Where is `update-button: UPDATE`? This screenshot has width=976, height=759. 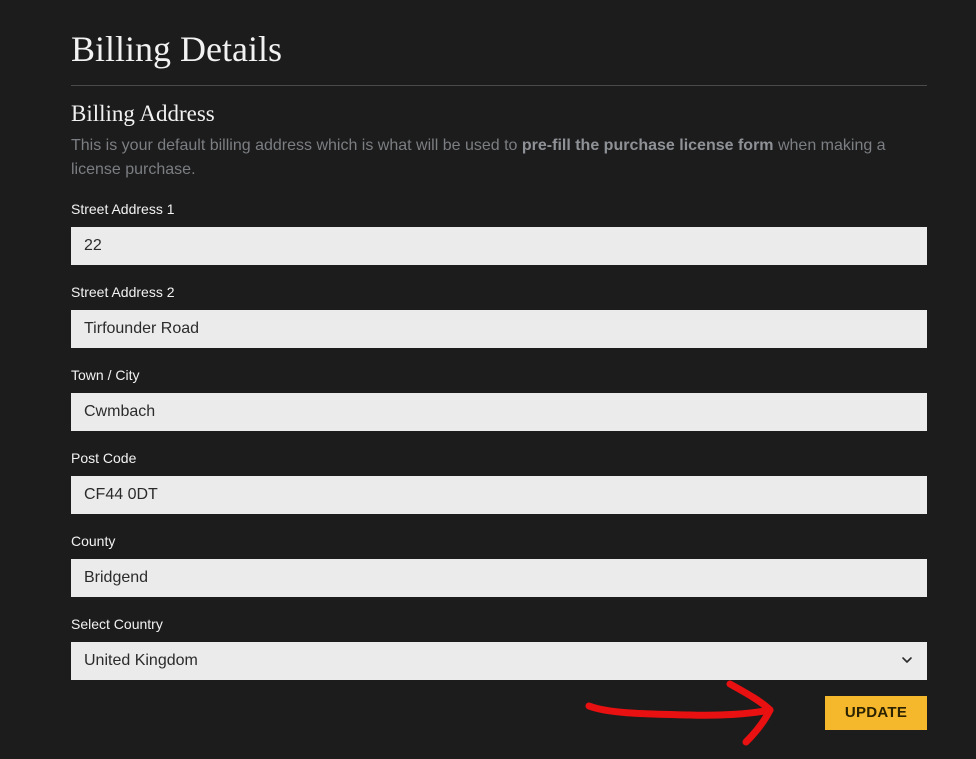
update-button: UPDATE is located at coordinates (876, 713).